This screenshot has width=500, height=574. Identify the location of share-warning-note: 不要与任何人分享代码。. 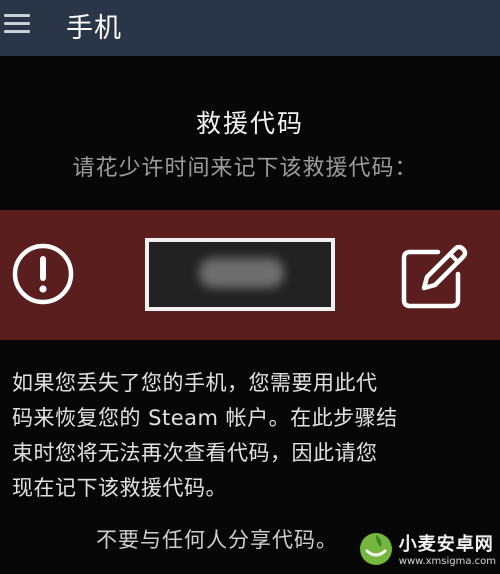
(217, 540).